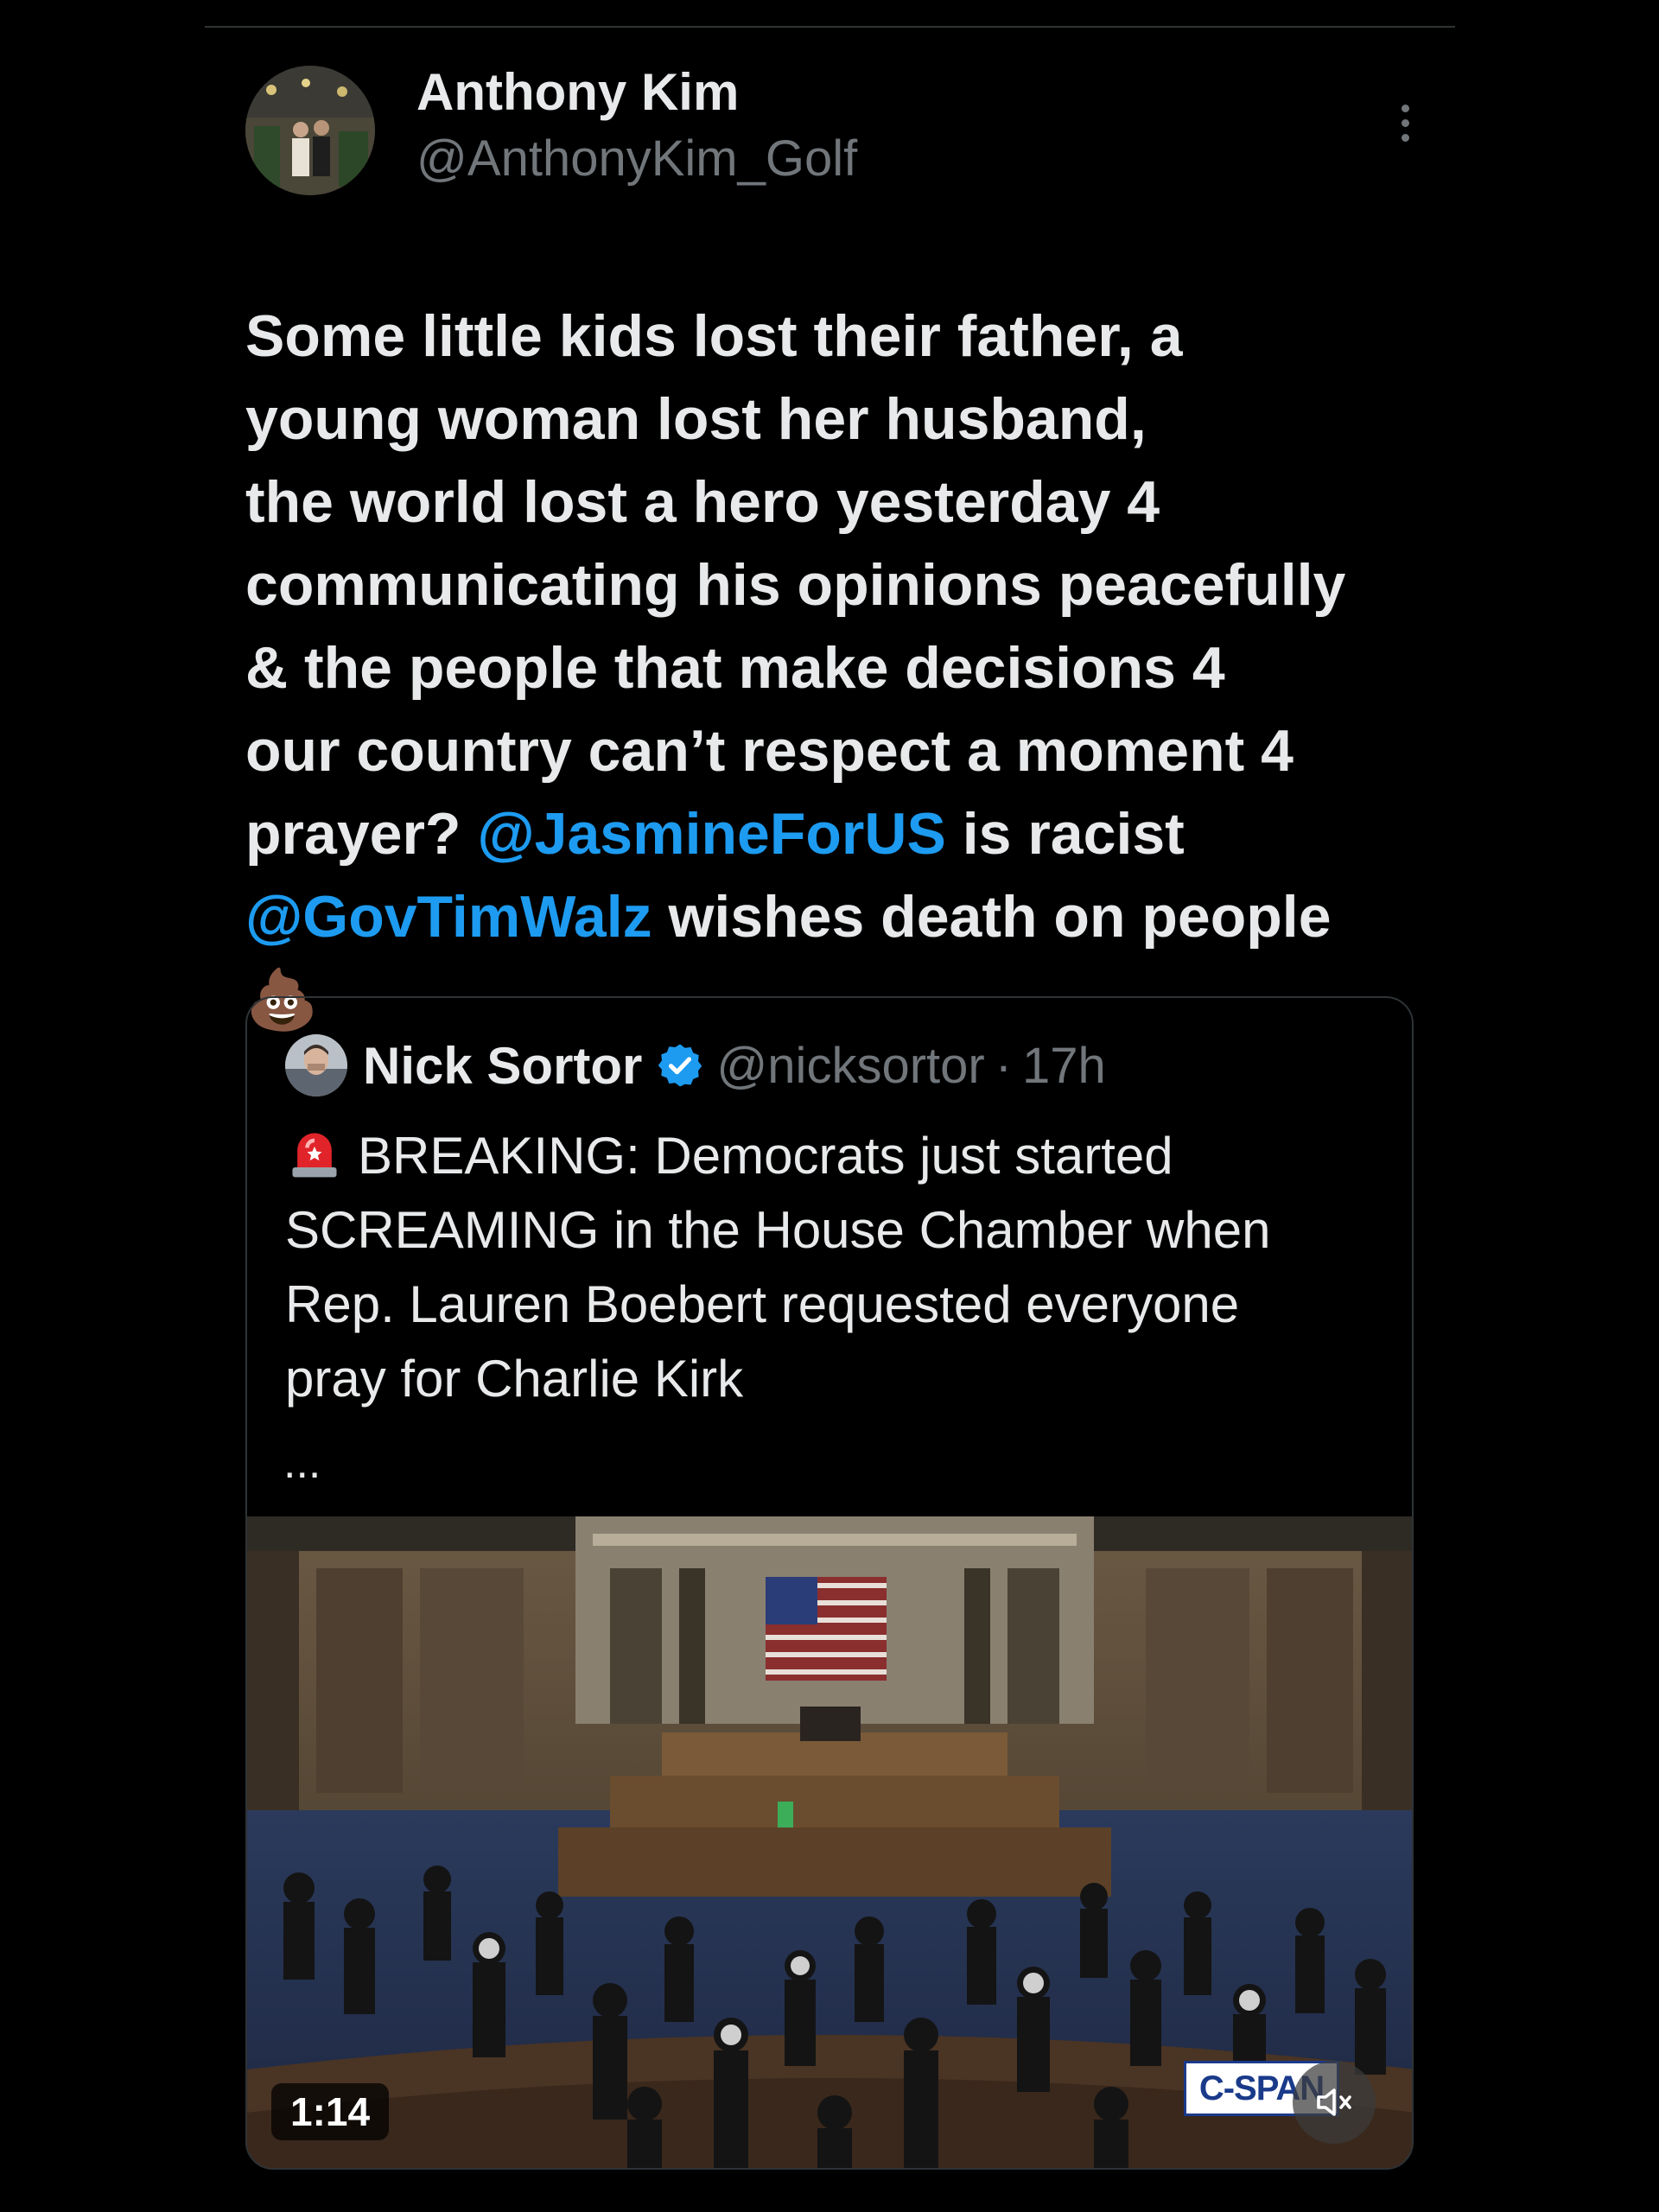 The height and width of the screenshot is (2212, 1659). I want to click on verified-badge-icon, so click(680, 1065).